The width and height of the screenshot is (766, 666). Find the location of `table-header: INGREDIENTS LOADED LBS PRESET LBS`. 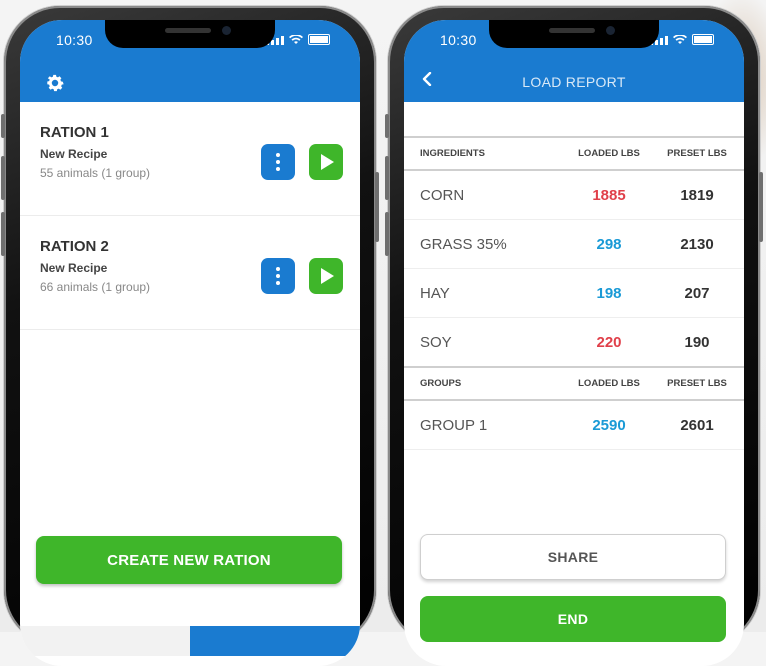

table-header: INGREDIENTS LOADED LBS PRESET LBS is located at coordinates (574, 153).